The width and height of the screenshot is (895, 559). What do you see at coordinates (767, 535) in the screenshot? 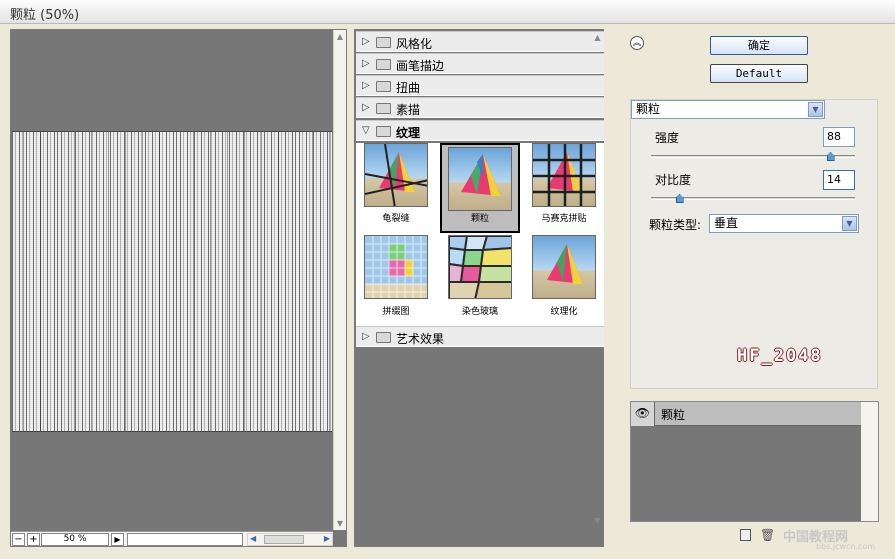
I see `trash-icon: 🗑` at bounding box center [767, 535].